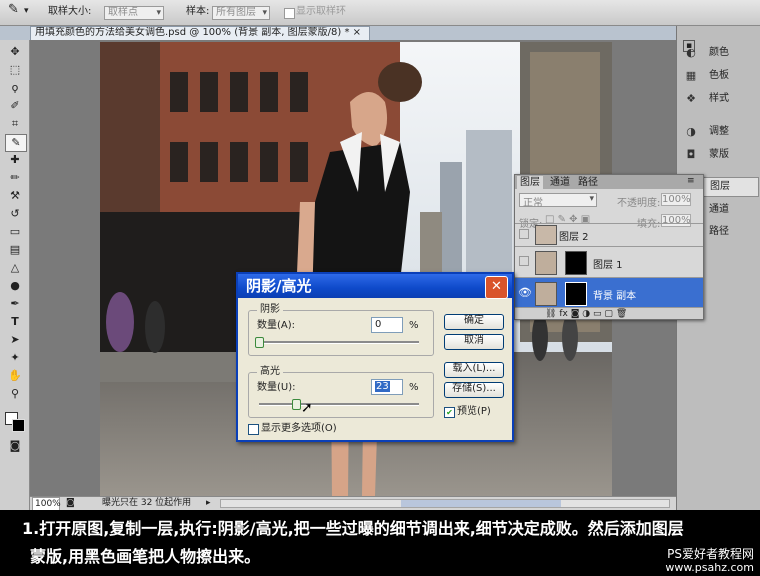 The height and width of the screenshot is (576, 760). Describe the element at coordinates (609, 234) in the screenshot. I see `layer-row: 图层 2` at that location.